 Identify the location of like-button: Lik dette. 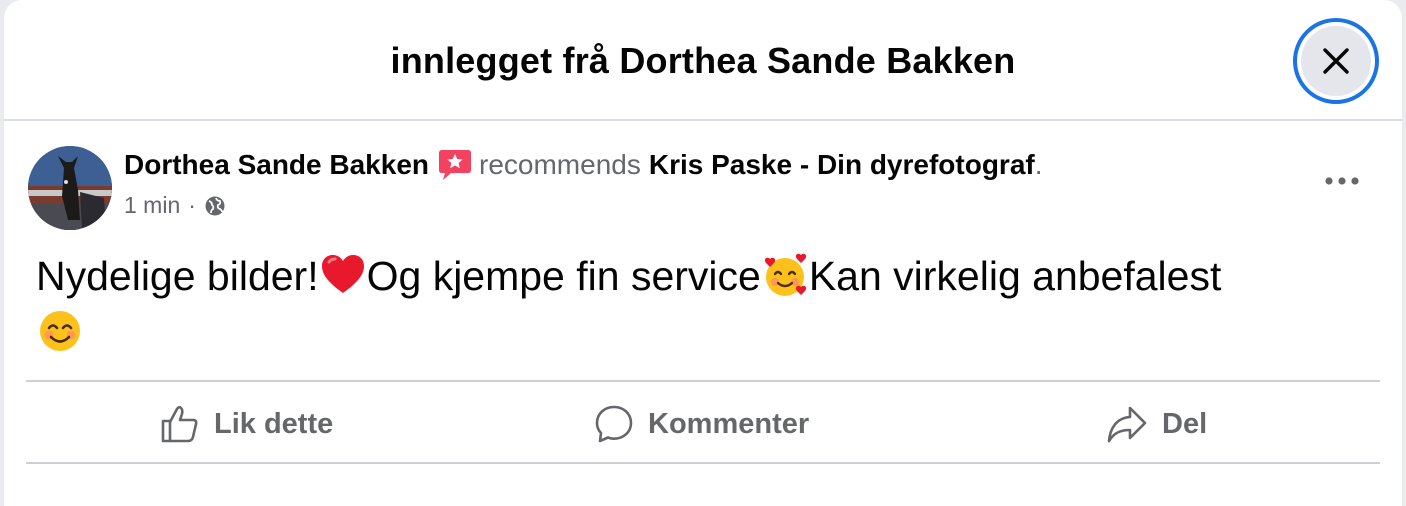
(246, 424).